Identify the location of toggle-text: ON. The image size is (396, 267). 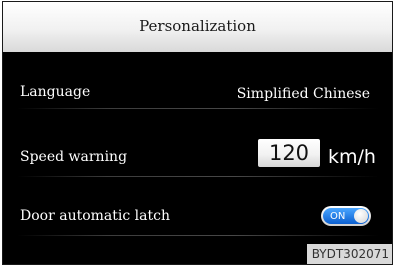
(338, 216).